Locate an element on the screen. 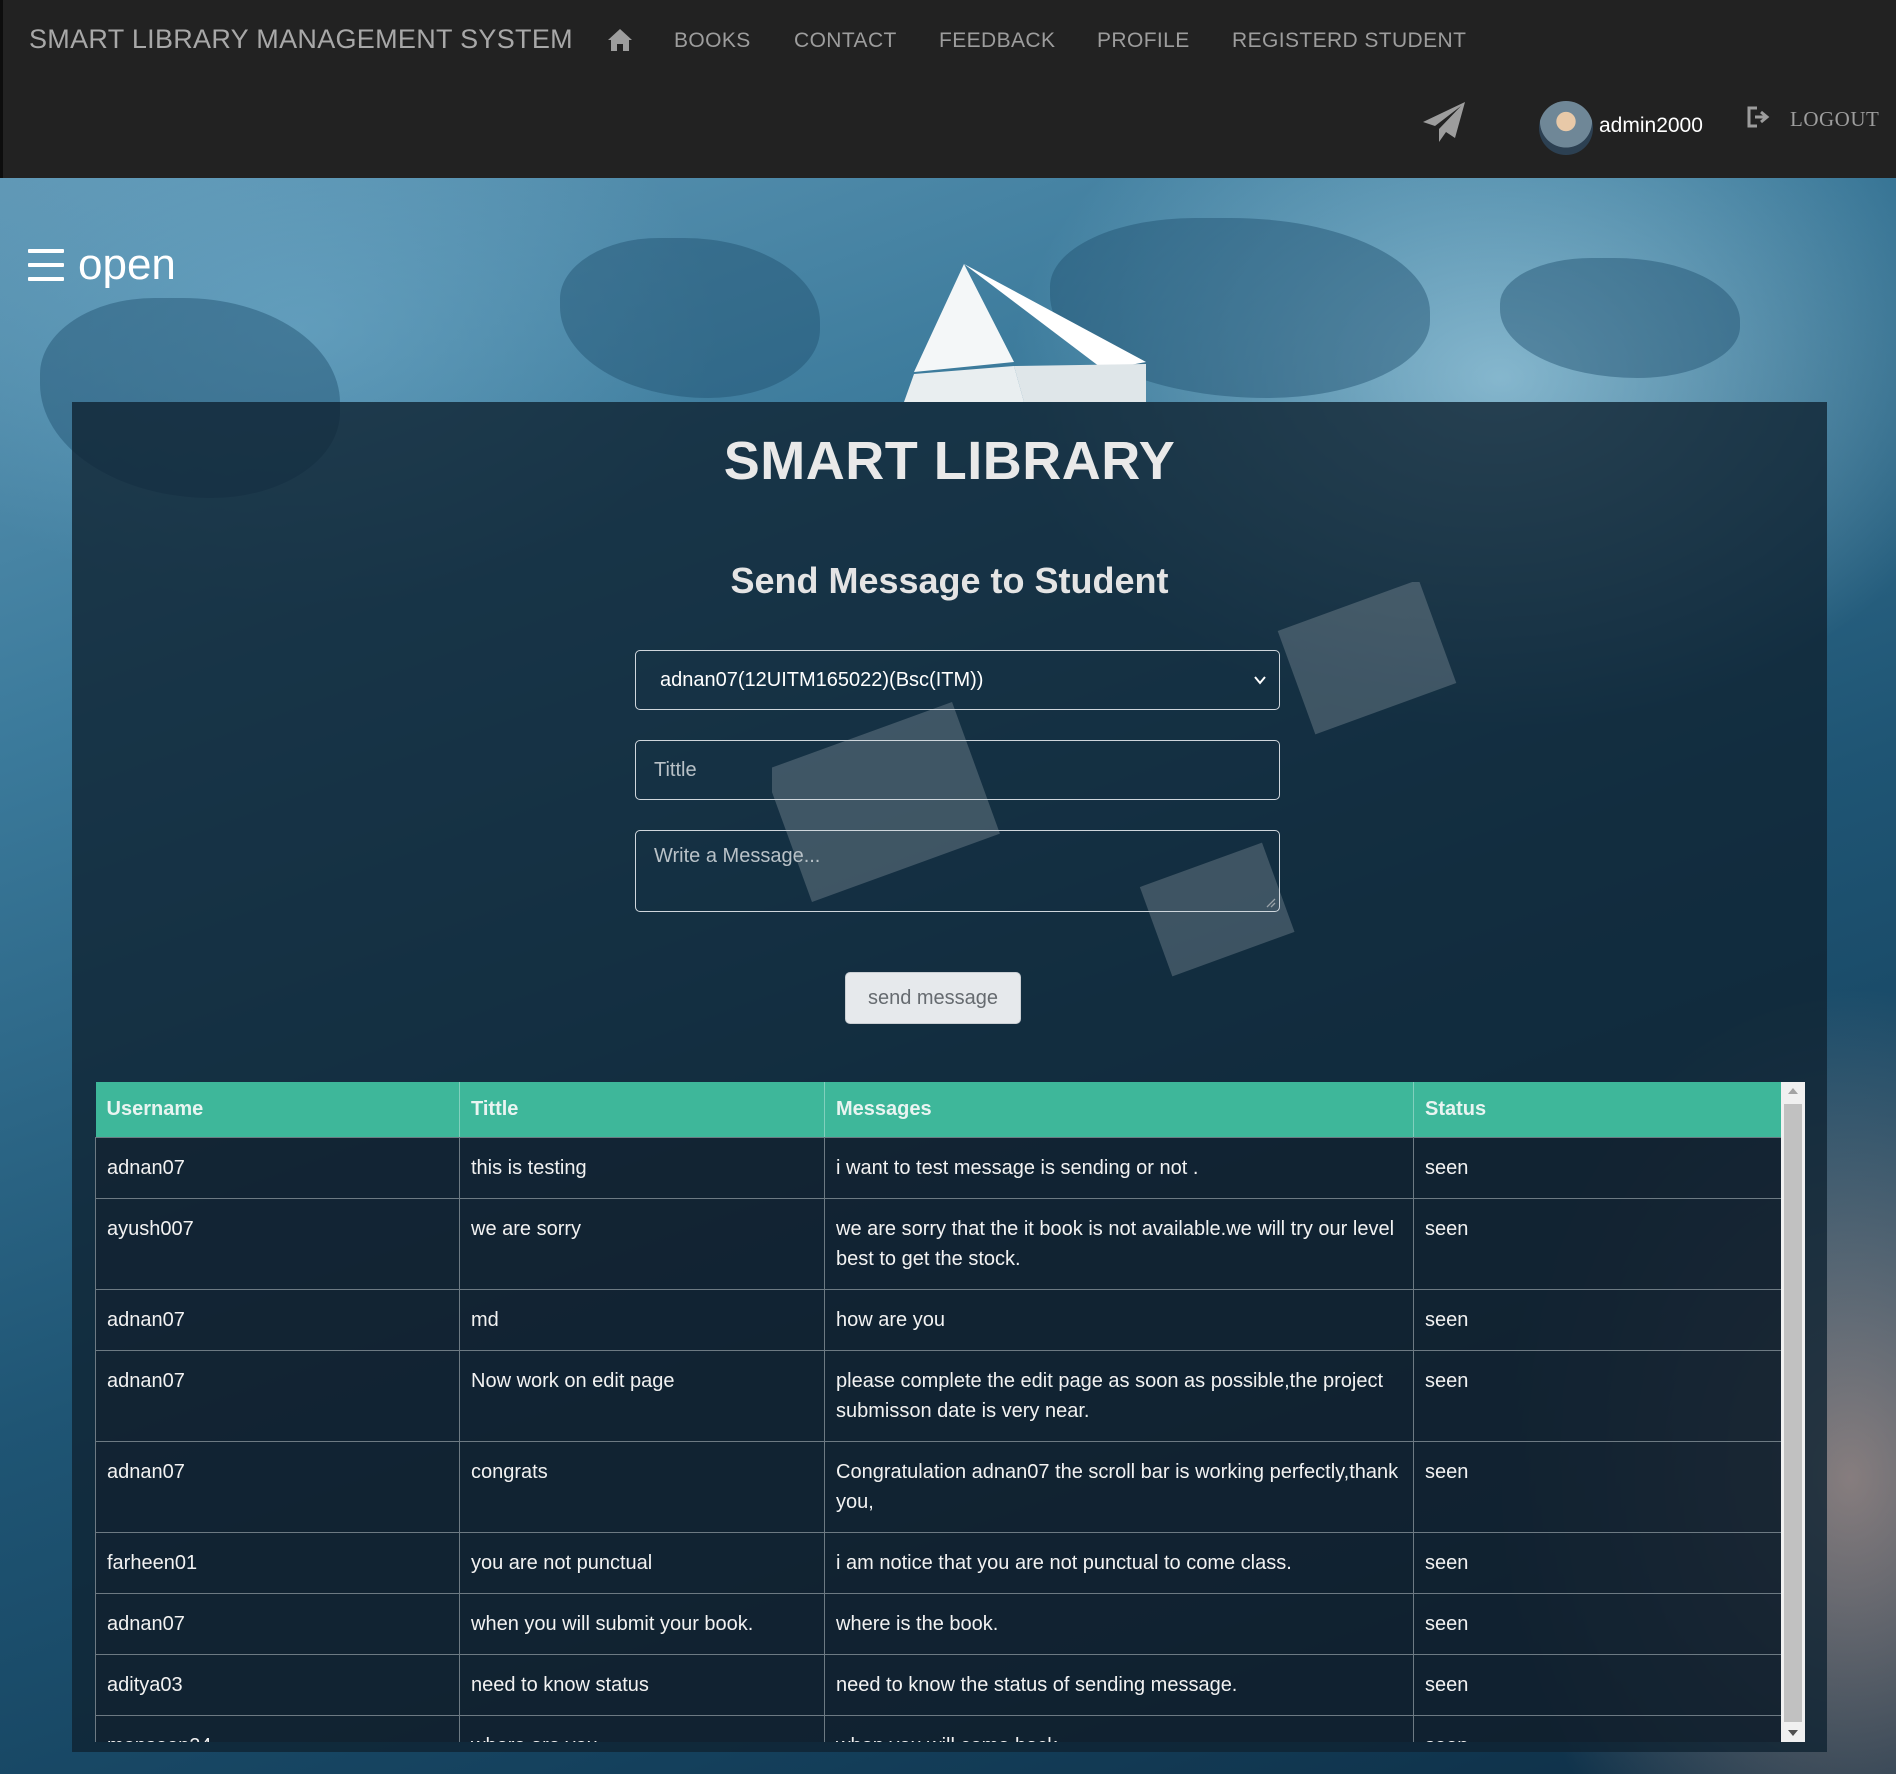  student-select: adnan07(12UITM165022)(Bsc(ITM)) is located at coordinates (957, 680).